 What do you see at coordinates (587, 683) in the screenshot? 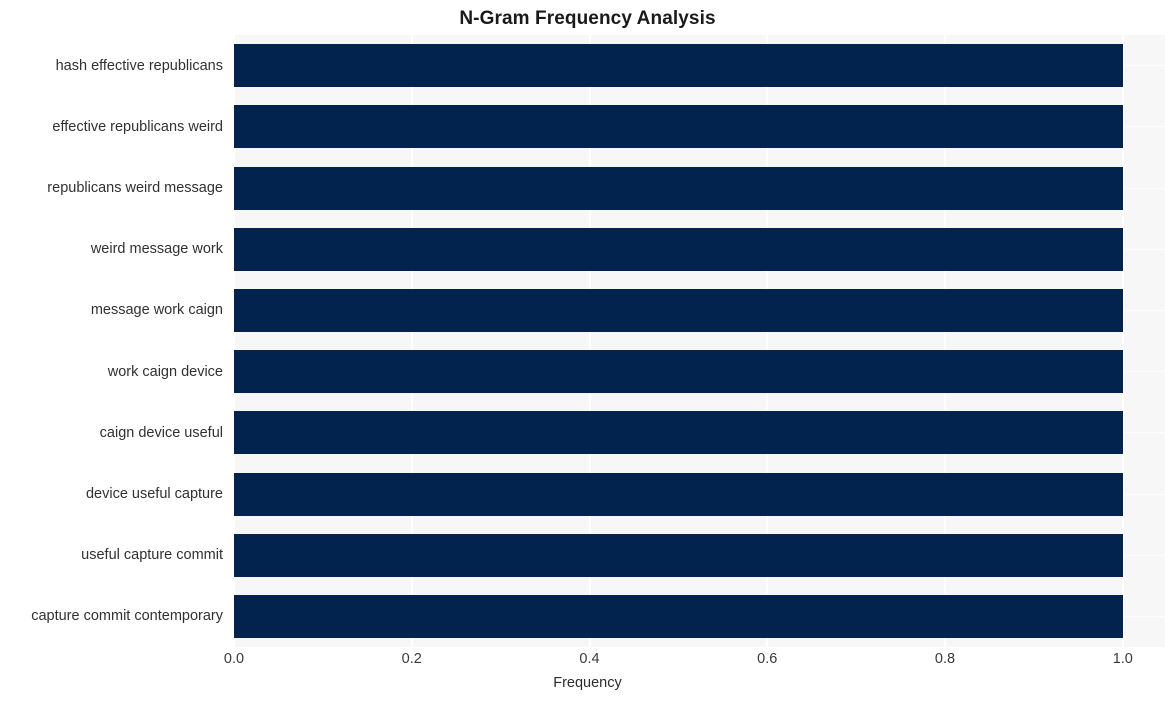
I see `x-axis-label: Frequency` at bounding box center [587, 683].